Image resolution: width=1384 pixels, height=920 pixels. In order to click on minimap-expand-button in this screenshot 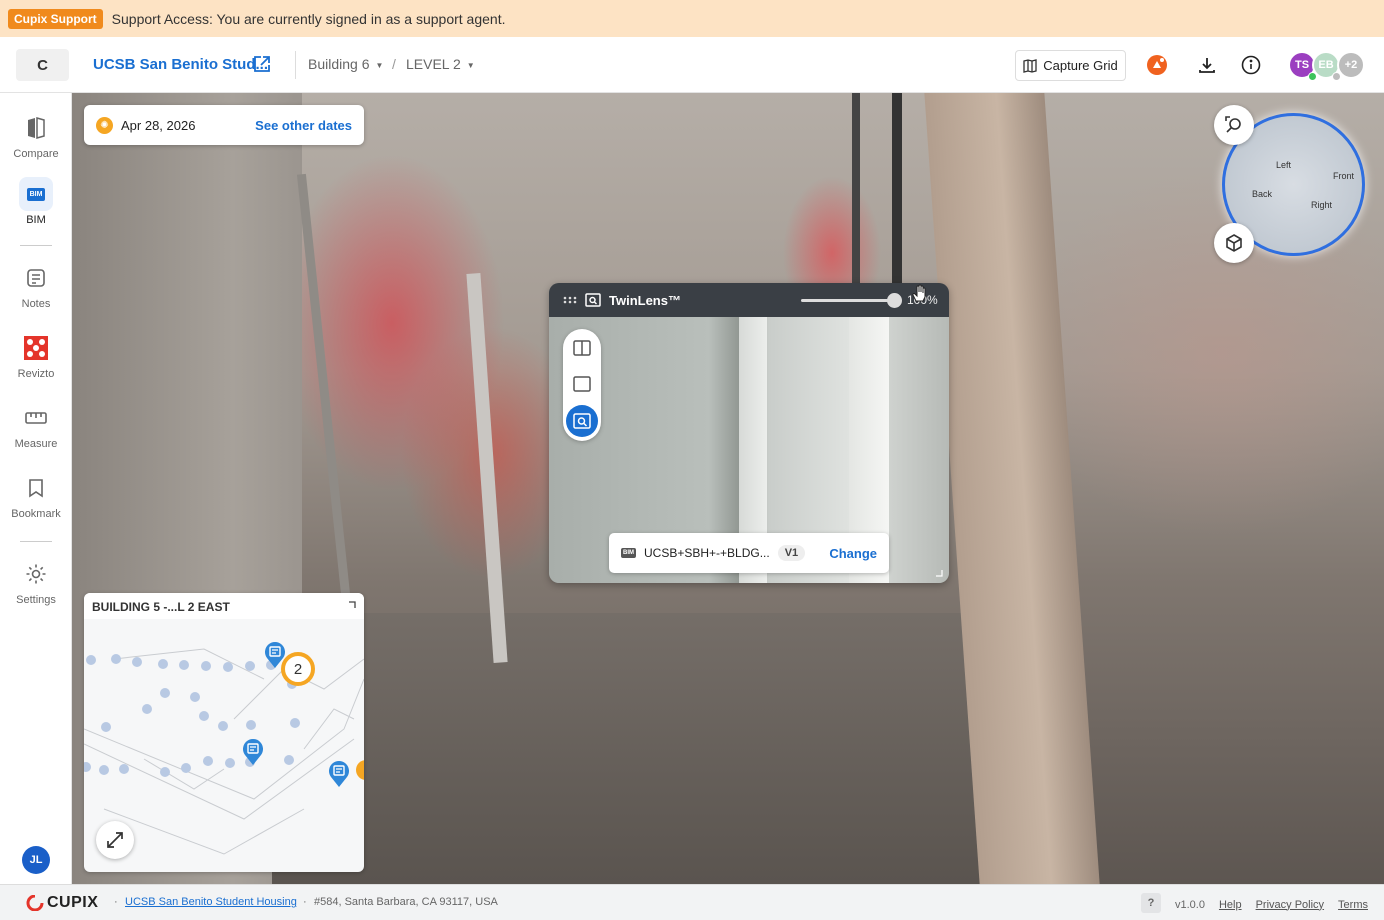, I will do `click(115, 840)`.